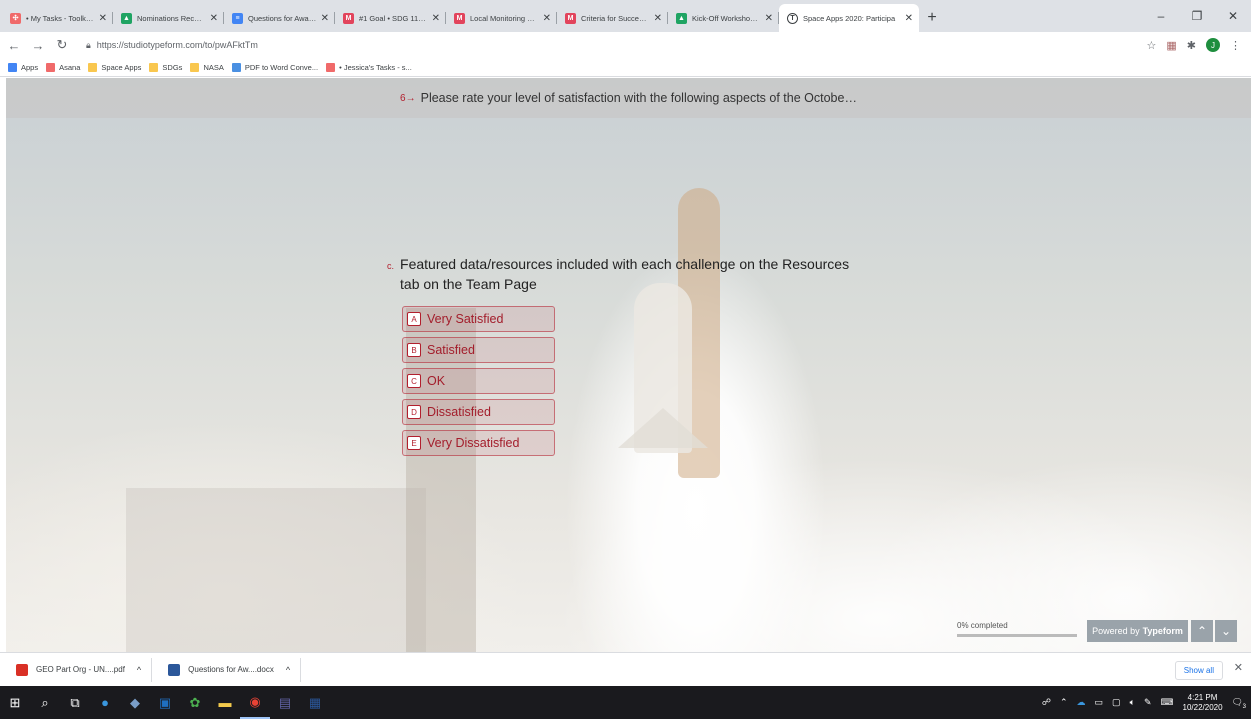 The image size is (1251, 719). Describe the element at coordinates (121, 67) in the screenshot. I see `bookmark-label: Space Apps` at that location.